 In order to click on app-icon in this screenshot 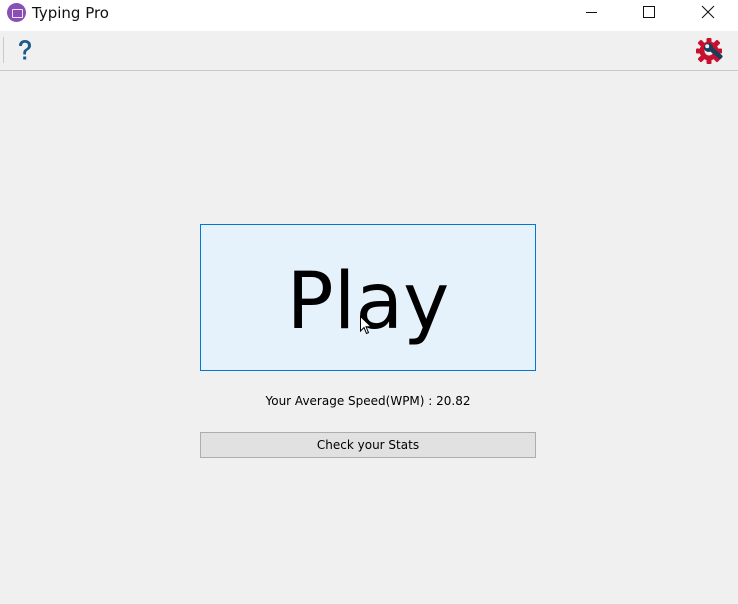, I will do `click(16, 12)`.